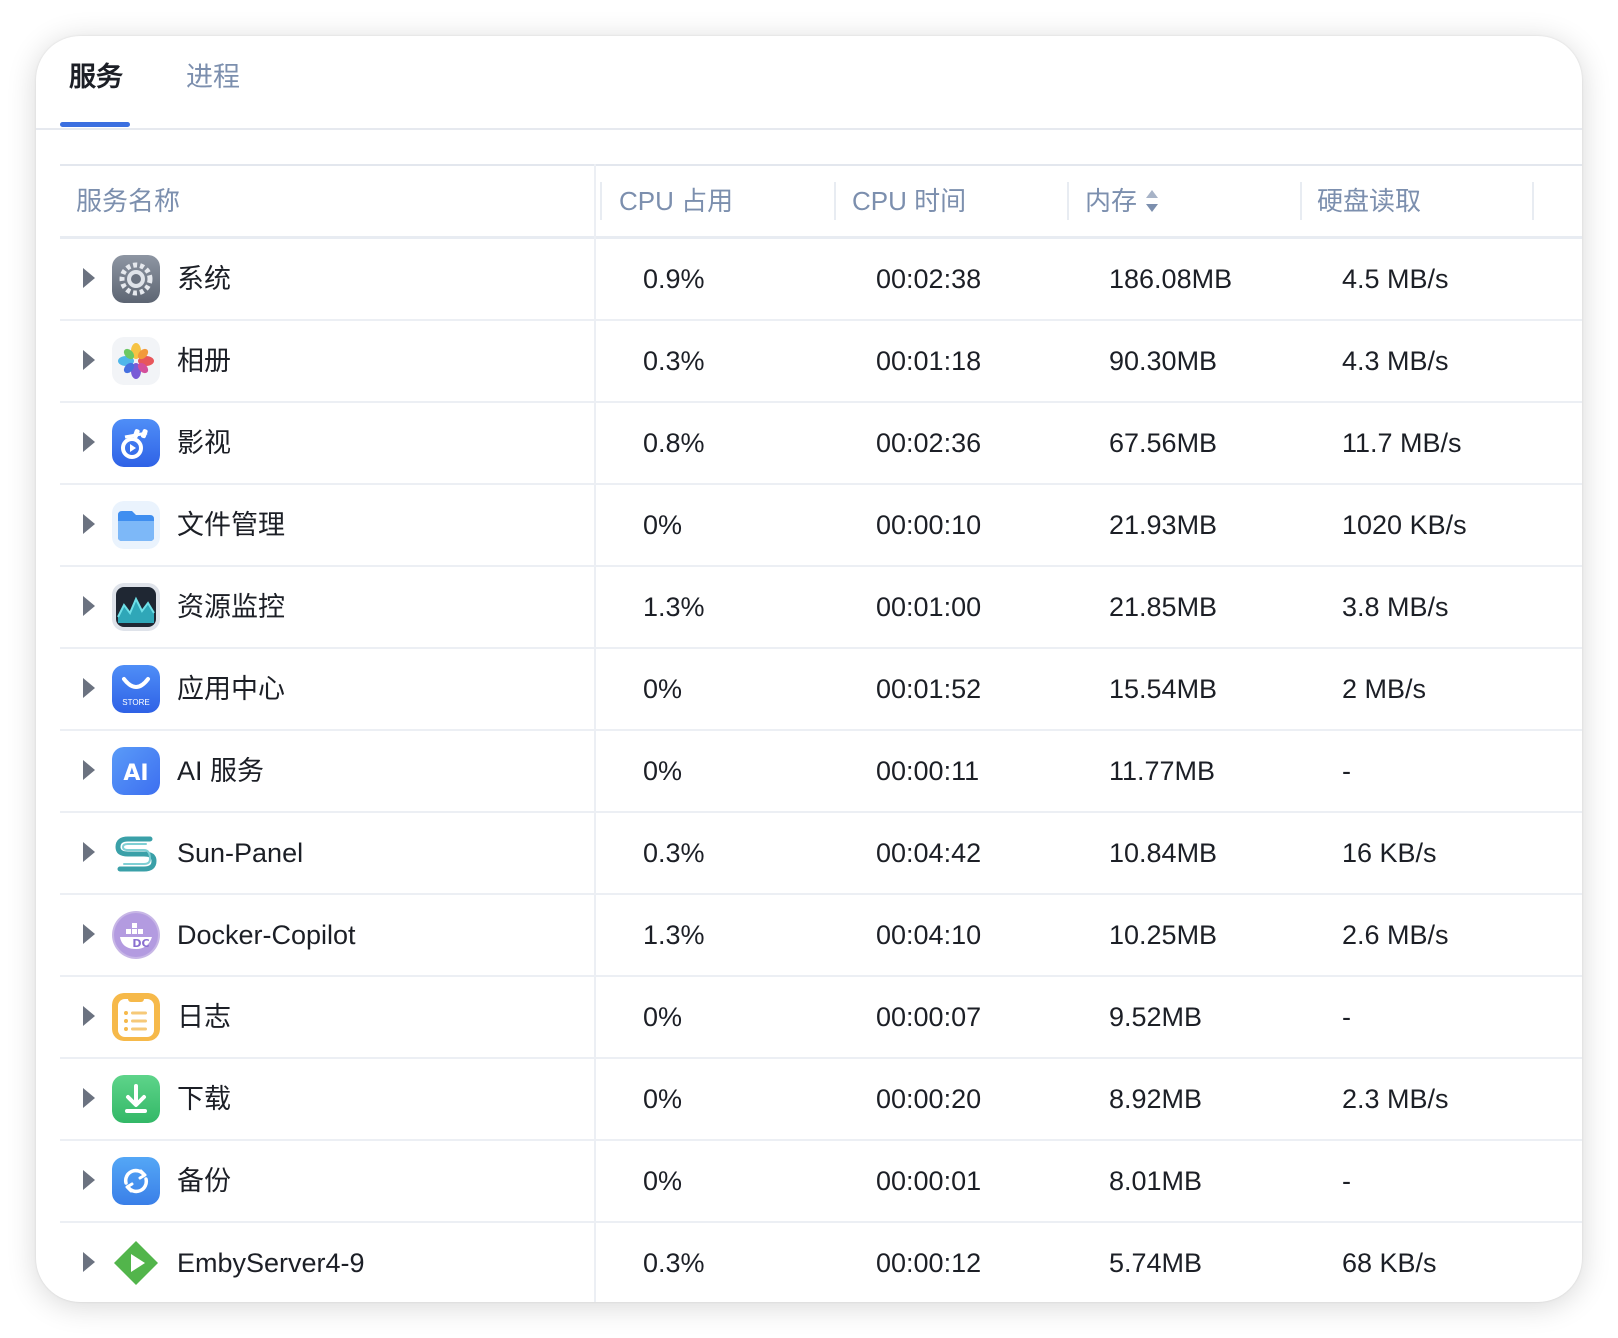 This screenshot has height=1338, width=1618. Describe the element at coordinates (136, 853) in the screenshot. I see `sun-panel-icon` at that location.